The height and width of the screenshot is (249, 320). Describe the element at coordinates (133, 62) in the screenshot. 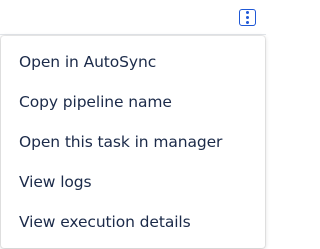

I see `menu-item-open-in-autosync: Open in AutoSync` at that location.